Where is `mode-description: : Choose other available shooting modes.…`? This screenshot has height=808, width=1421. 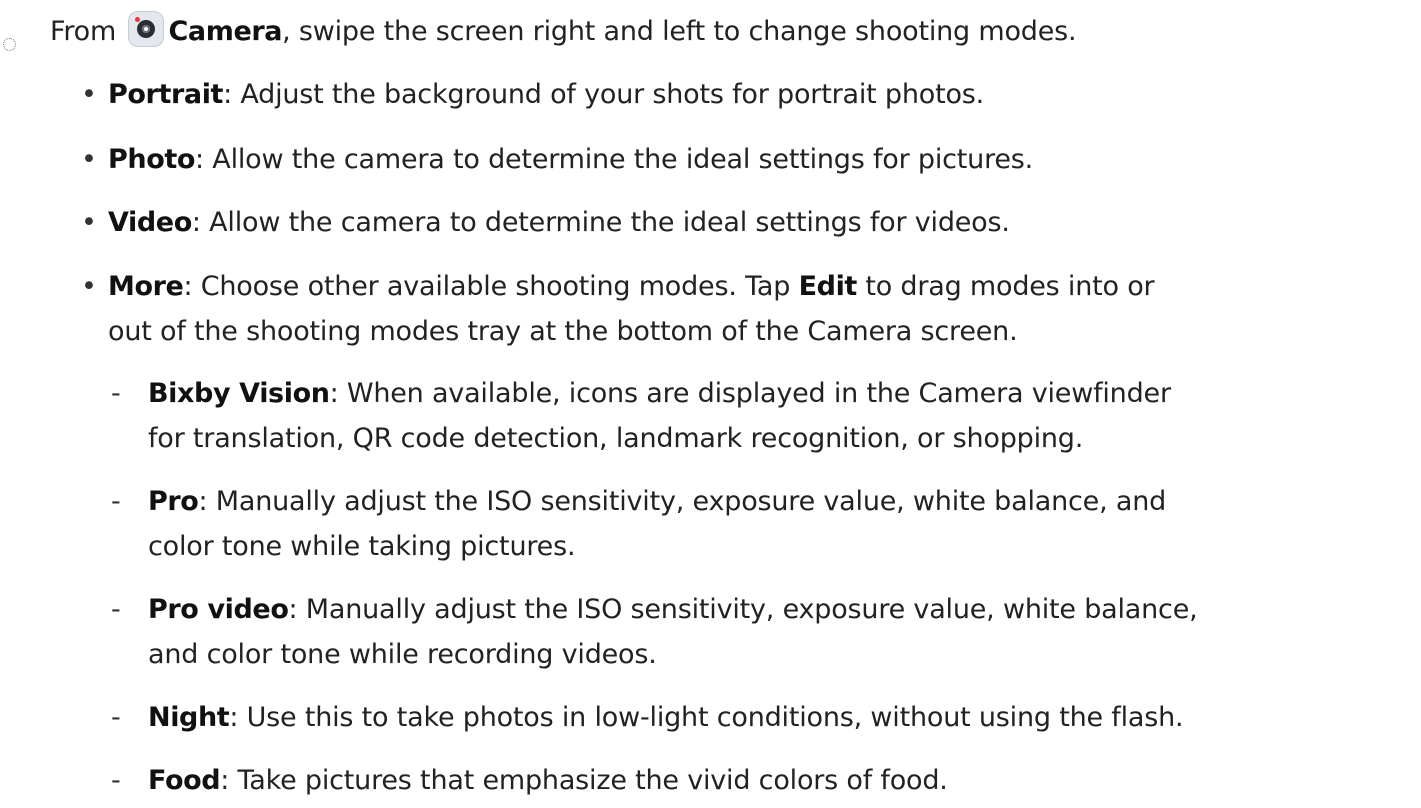 mode-description: : Choose other available shooting modes.… is located at coordinates (491, 286).